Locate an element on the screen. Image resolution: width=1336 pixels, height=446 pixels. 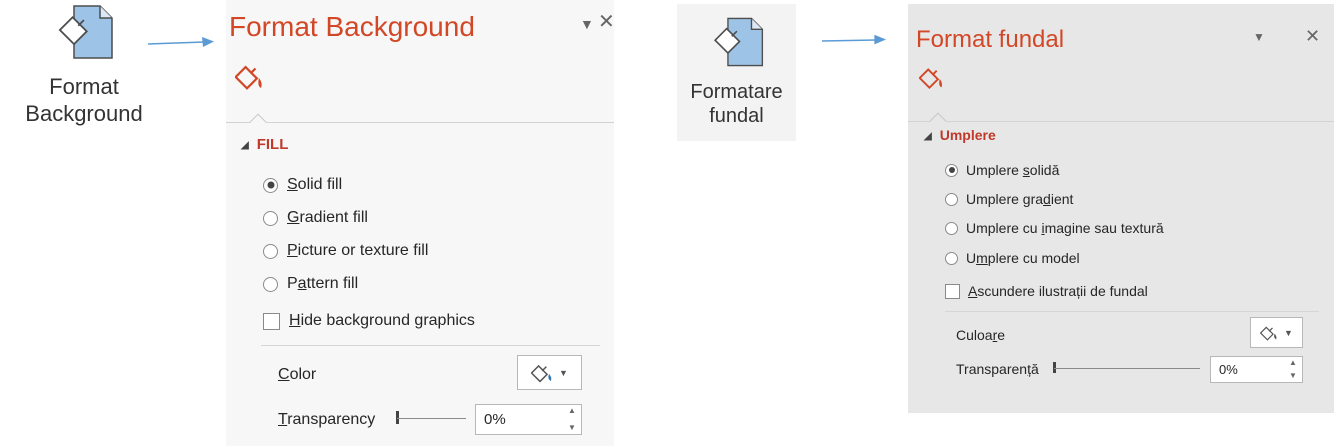
fill-option-solid: Umplere solidă is located at coordinates (1002, 170).